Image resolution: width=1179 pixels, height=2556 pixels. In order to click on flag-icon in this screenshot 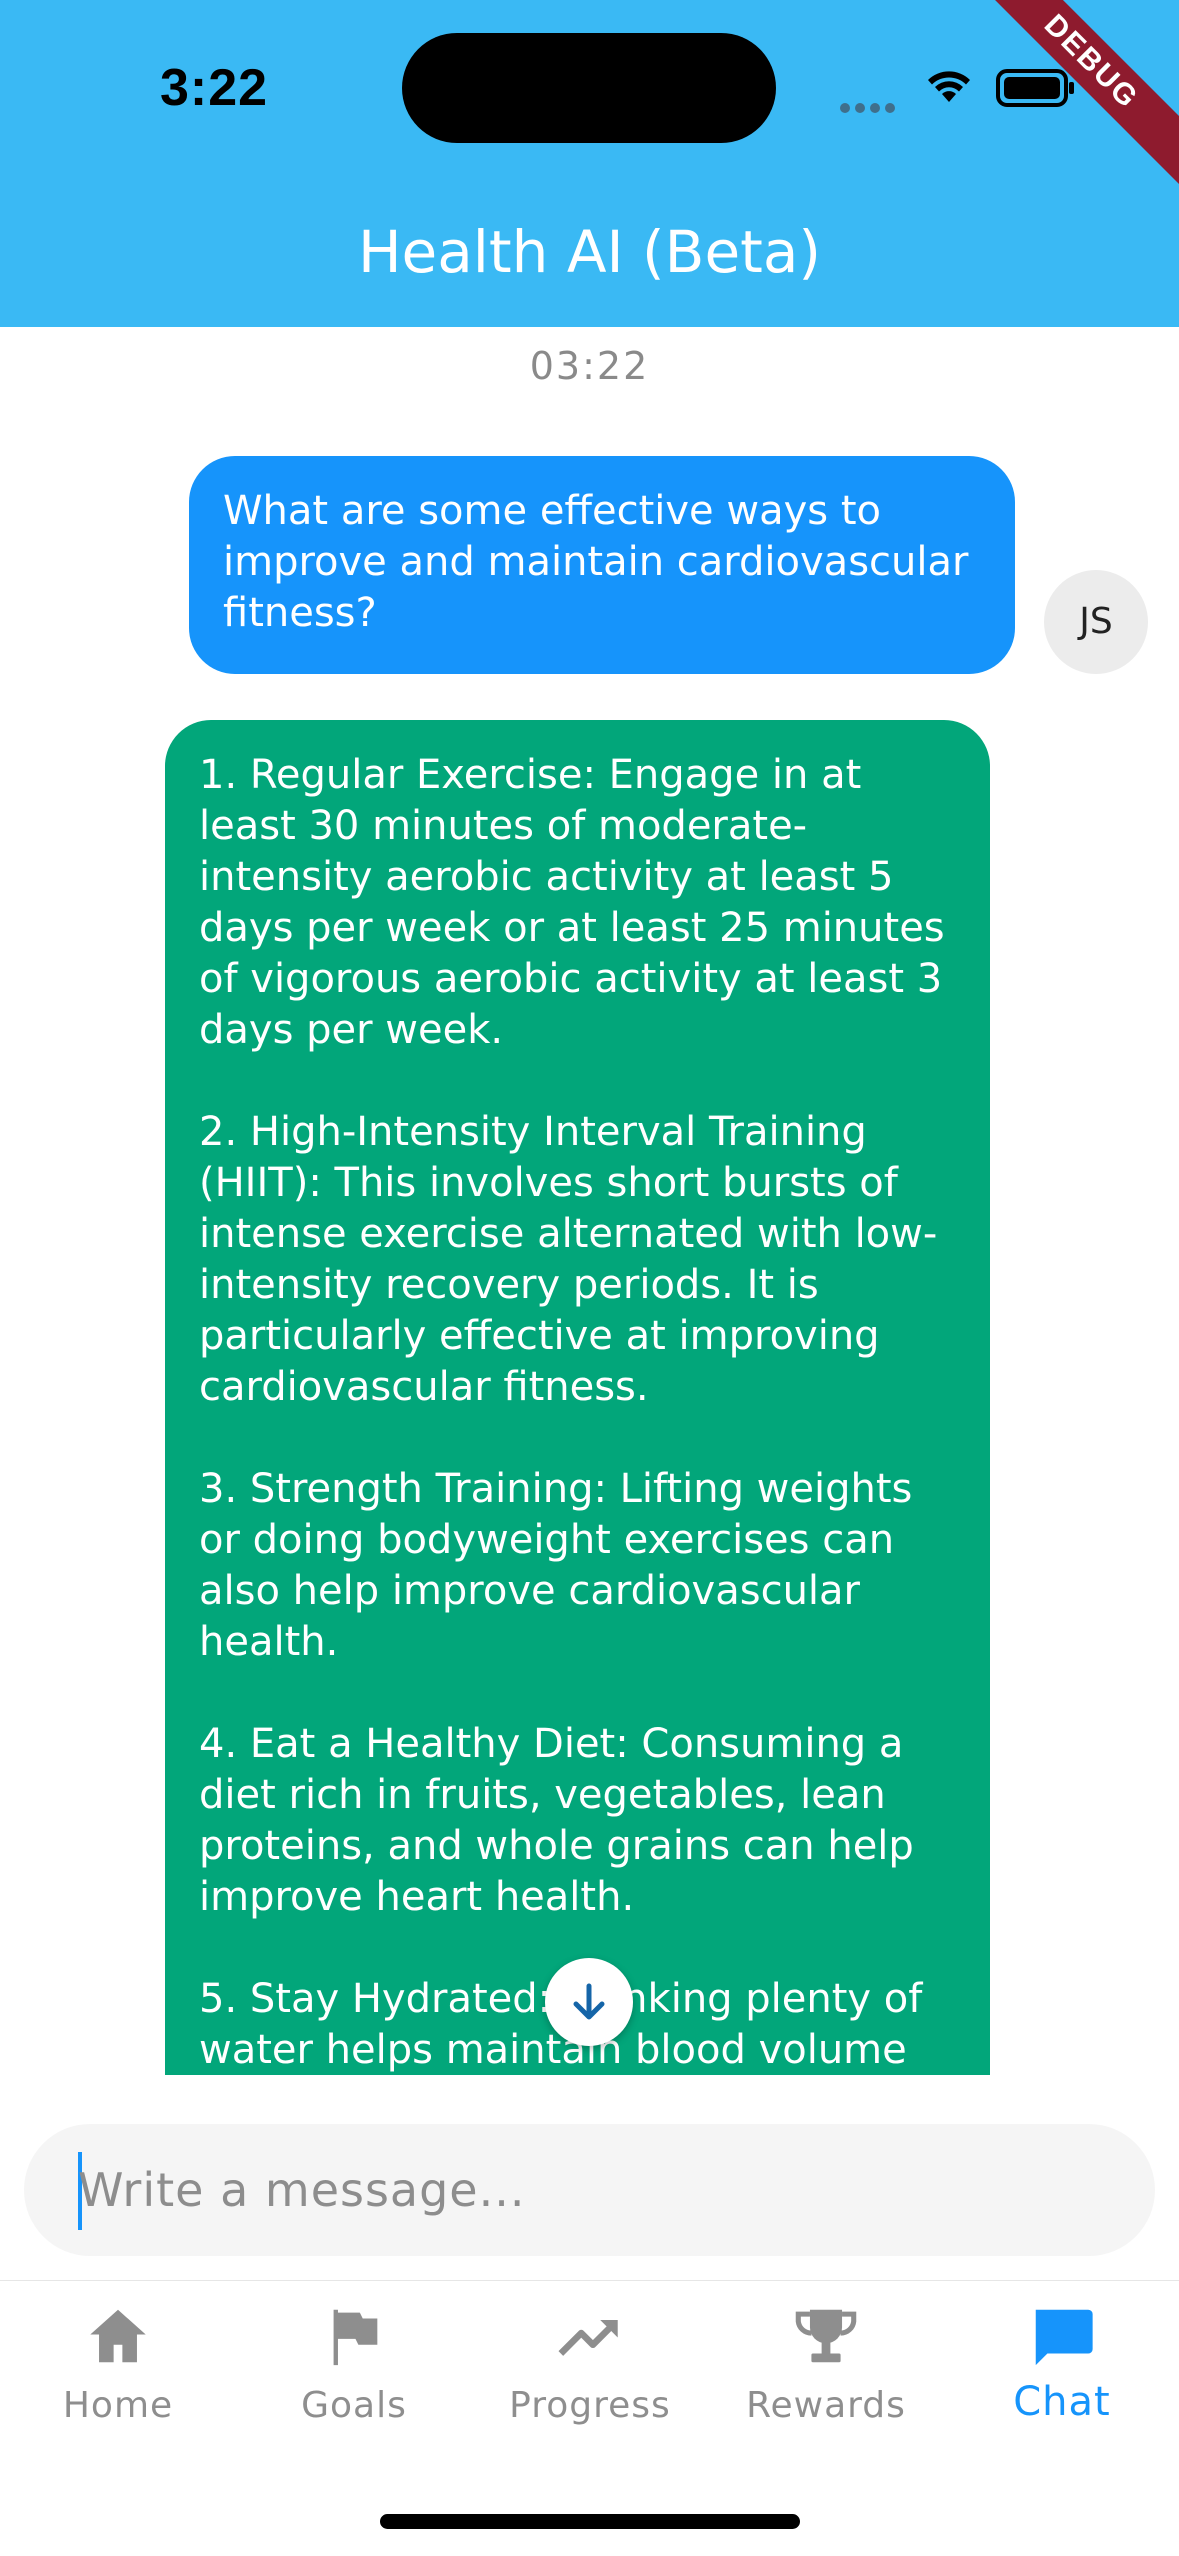, I will do `click(355, 2337)`.